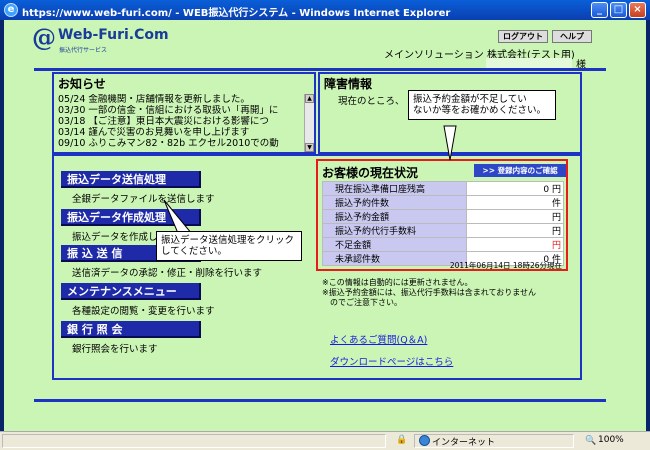 The height and width of the screenshot is (450, 650). What do you see at coordinates (464, 443) in the screenshot?
I see `security-zone: インターネット` at bounding box center [464, 443].